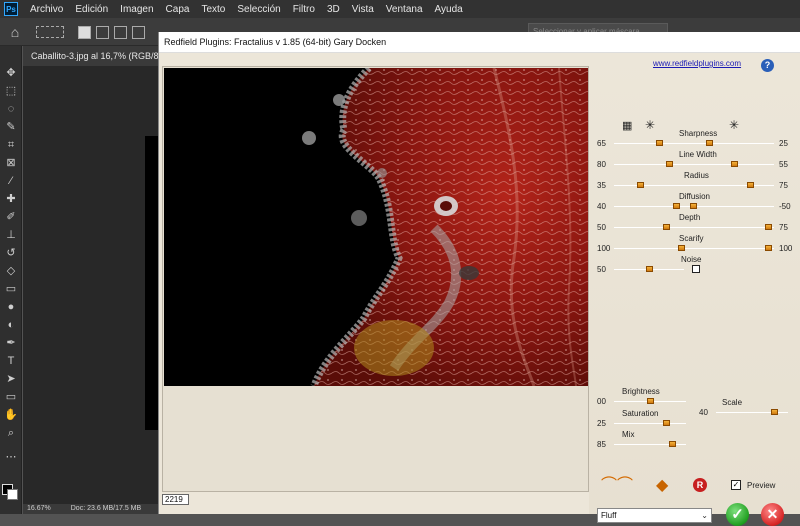 This screenshot has width=800, height=526. I want to click on diffusion-right-slider-thumb, so click(694, 206).